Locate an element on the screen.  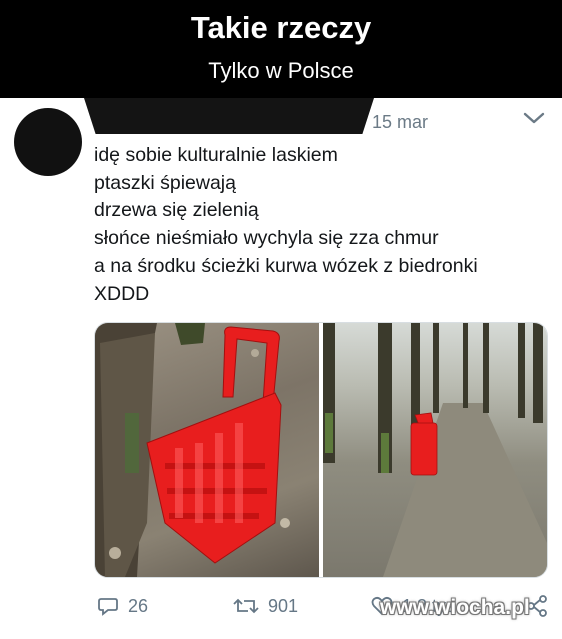
retweet-button: 901 is located at coordinates (265, 606).